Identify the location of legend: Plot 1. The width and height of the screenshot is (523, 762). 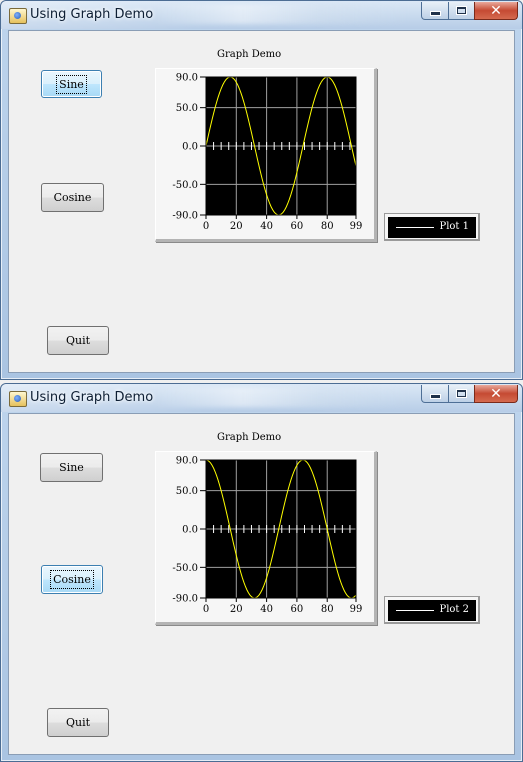
(432, 227).